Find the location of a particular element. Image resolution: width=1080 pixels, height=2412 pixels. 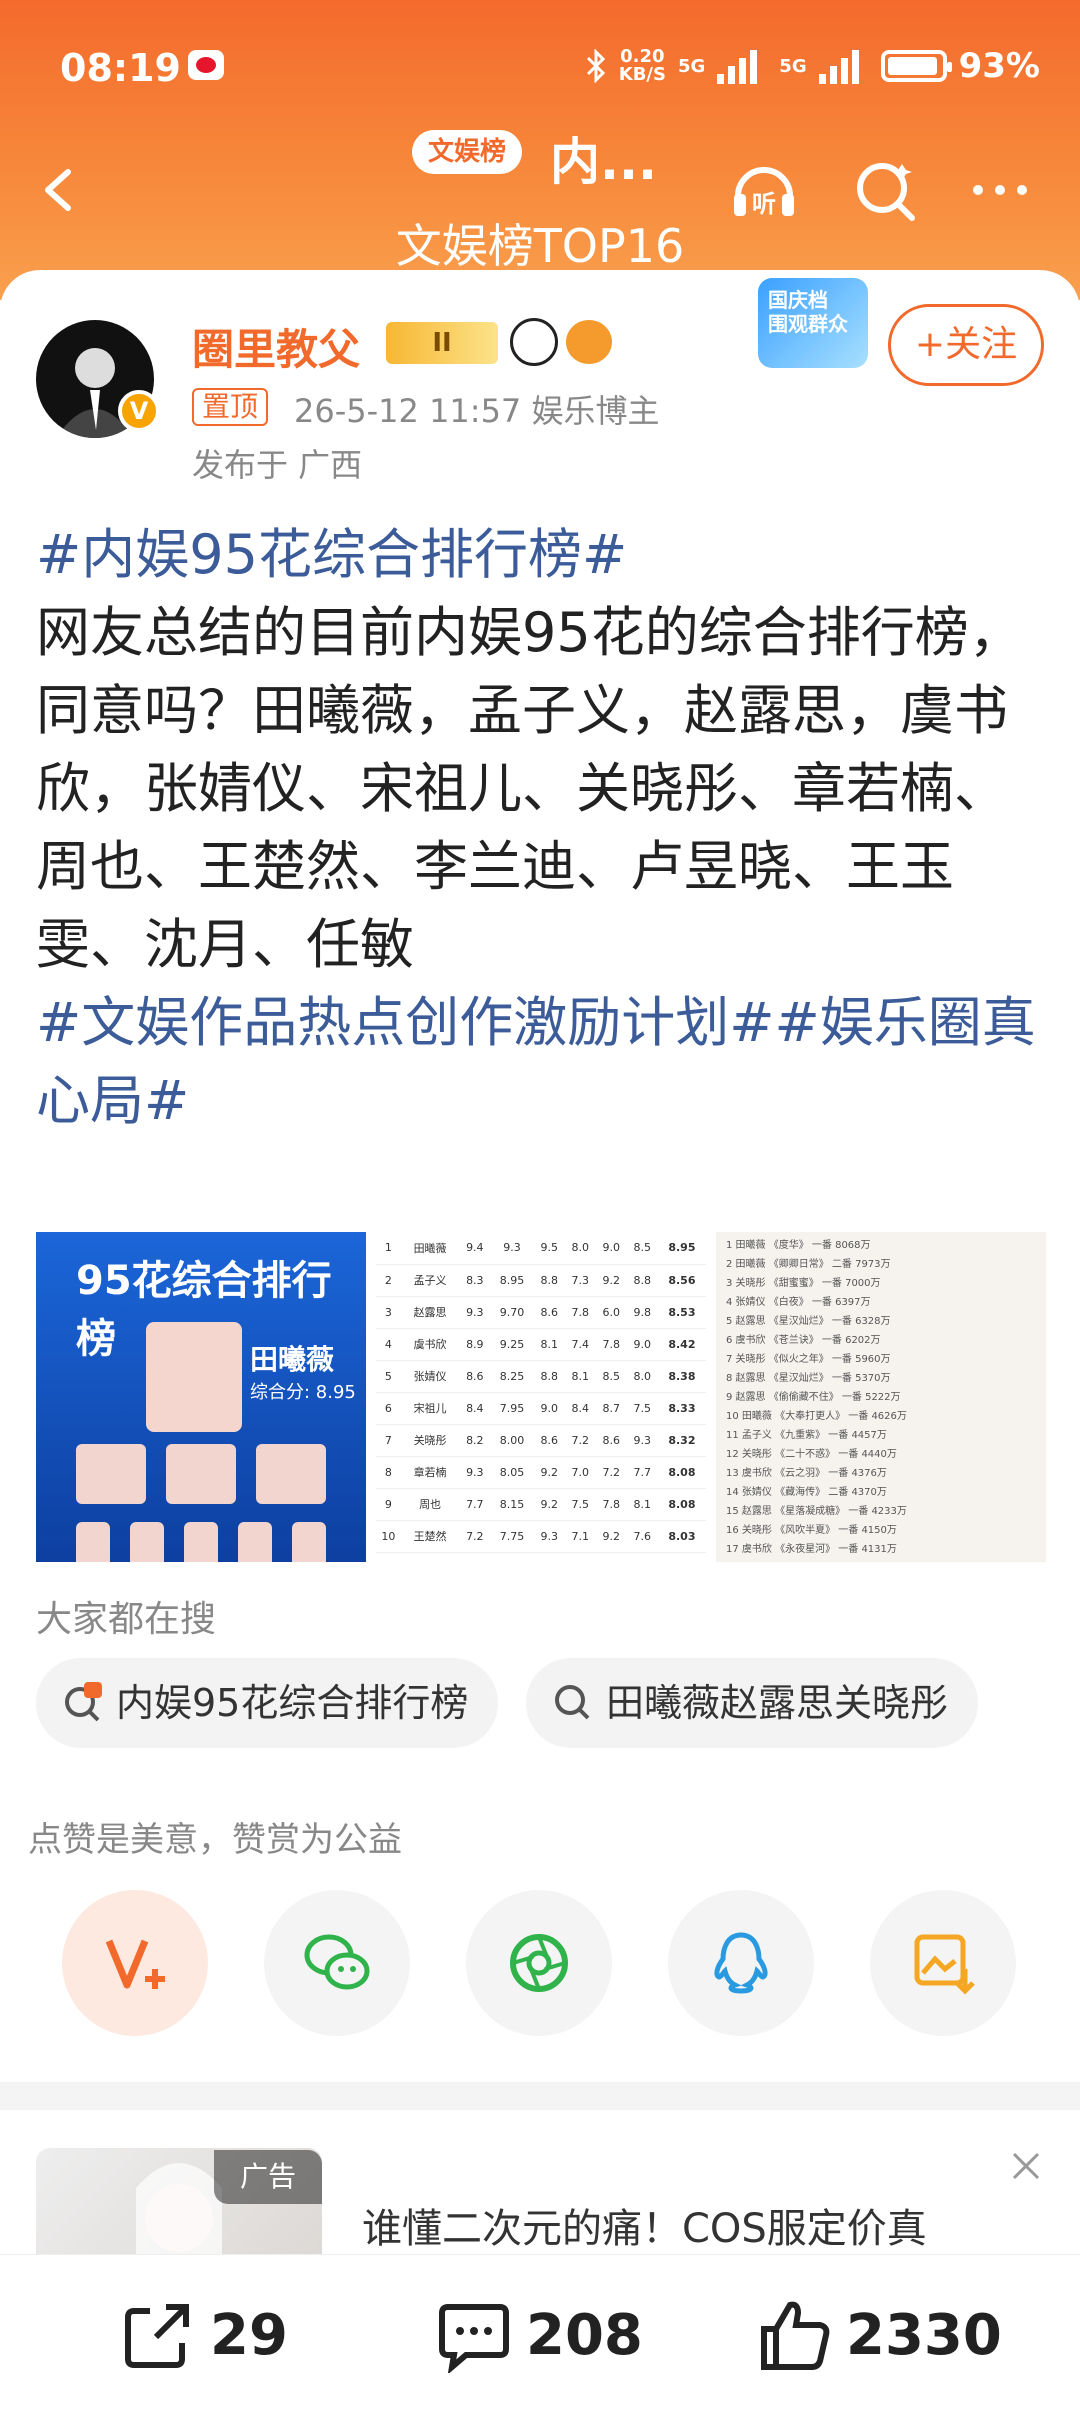

rating-row: 9 赵露思 《偷偷藏不住》 一番 5222万 is located at coordinates (813, 1397).